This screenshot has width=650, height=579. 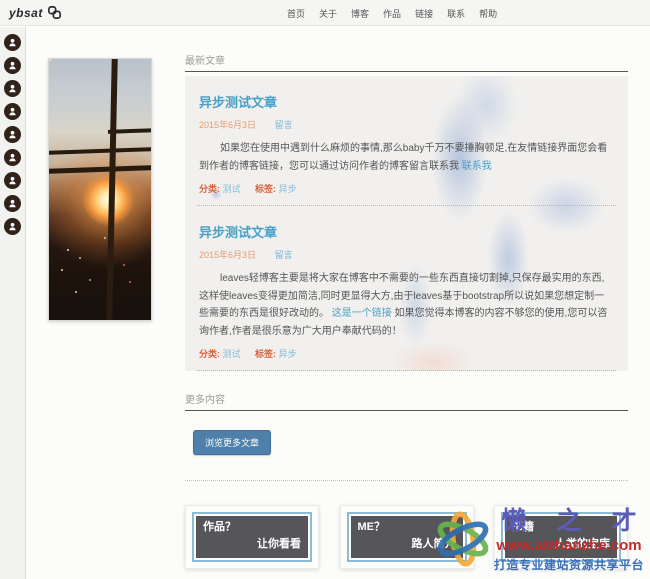 What do you see at coordinates (568, 564) in the screenshot?
I see `watermark-slogan: 打造专业建站资源共享平台` at bounding box center [568, 564].